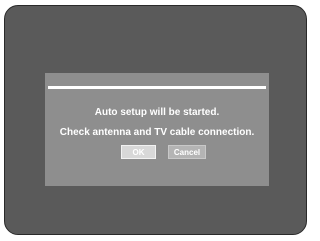 This screenshot has width=320, height=241. I want to click on dialog-message-line-1: Auto setup will be started., so click(157, 112).